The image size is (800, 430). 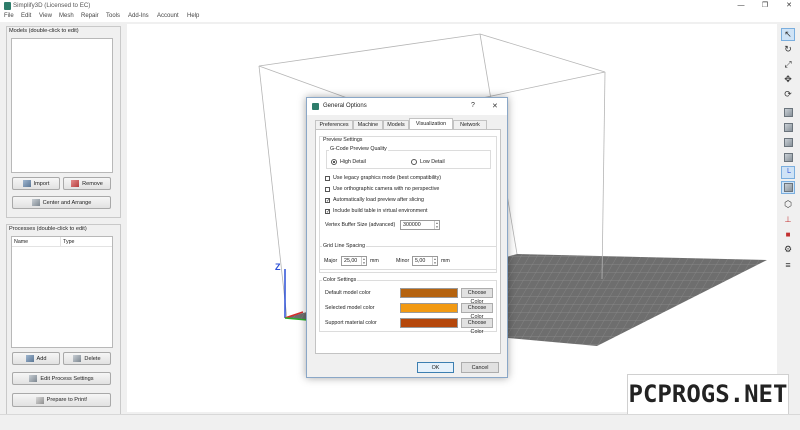 What do you see at coordinates (29, 358) in the screenshot?
I see `add-icon` at bounding box center [29, 358].